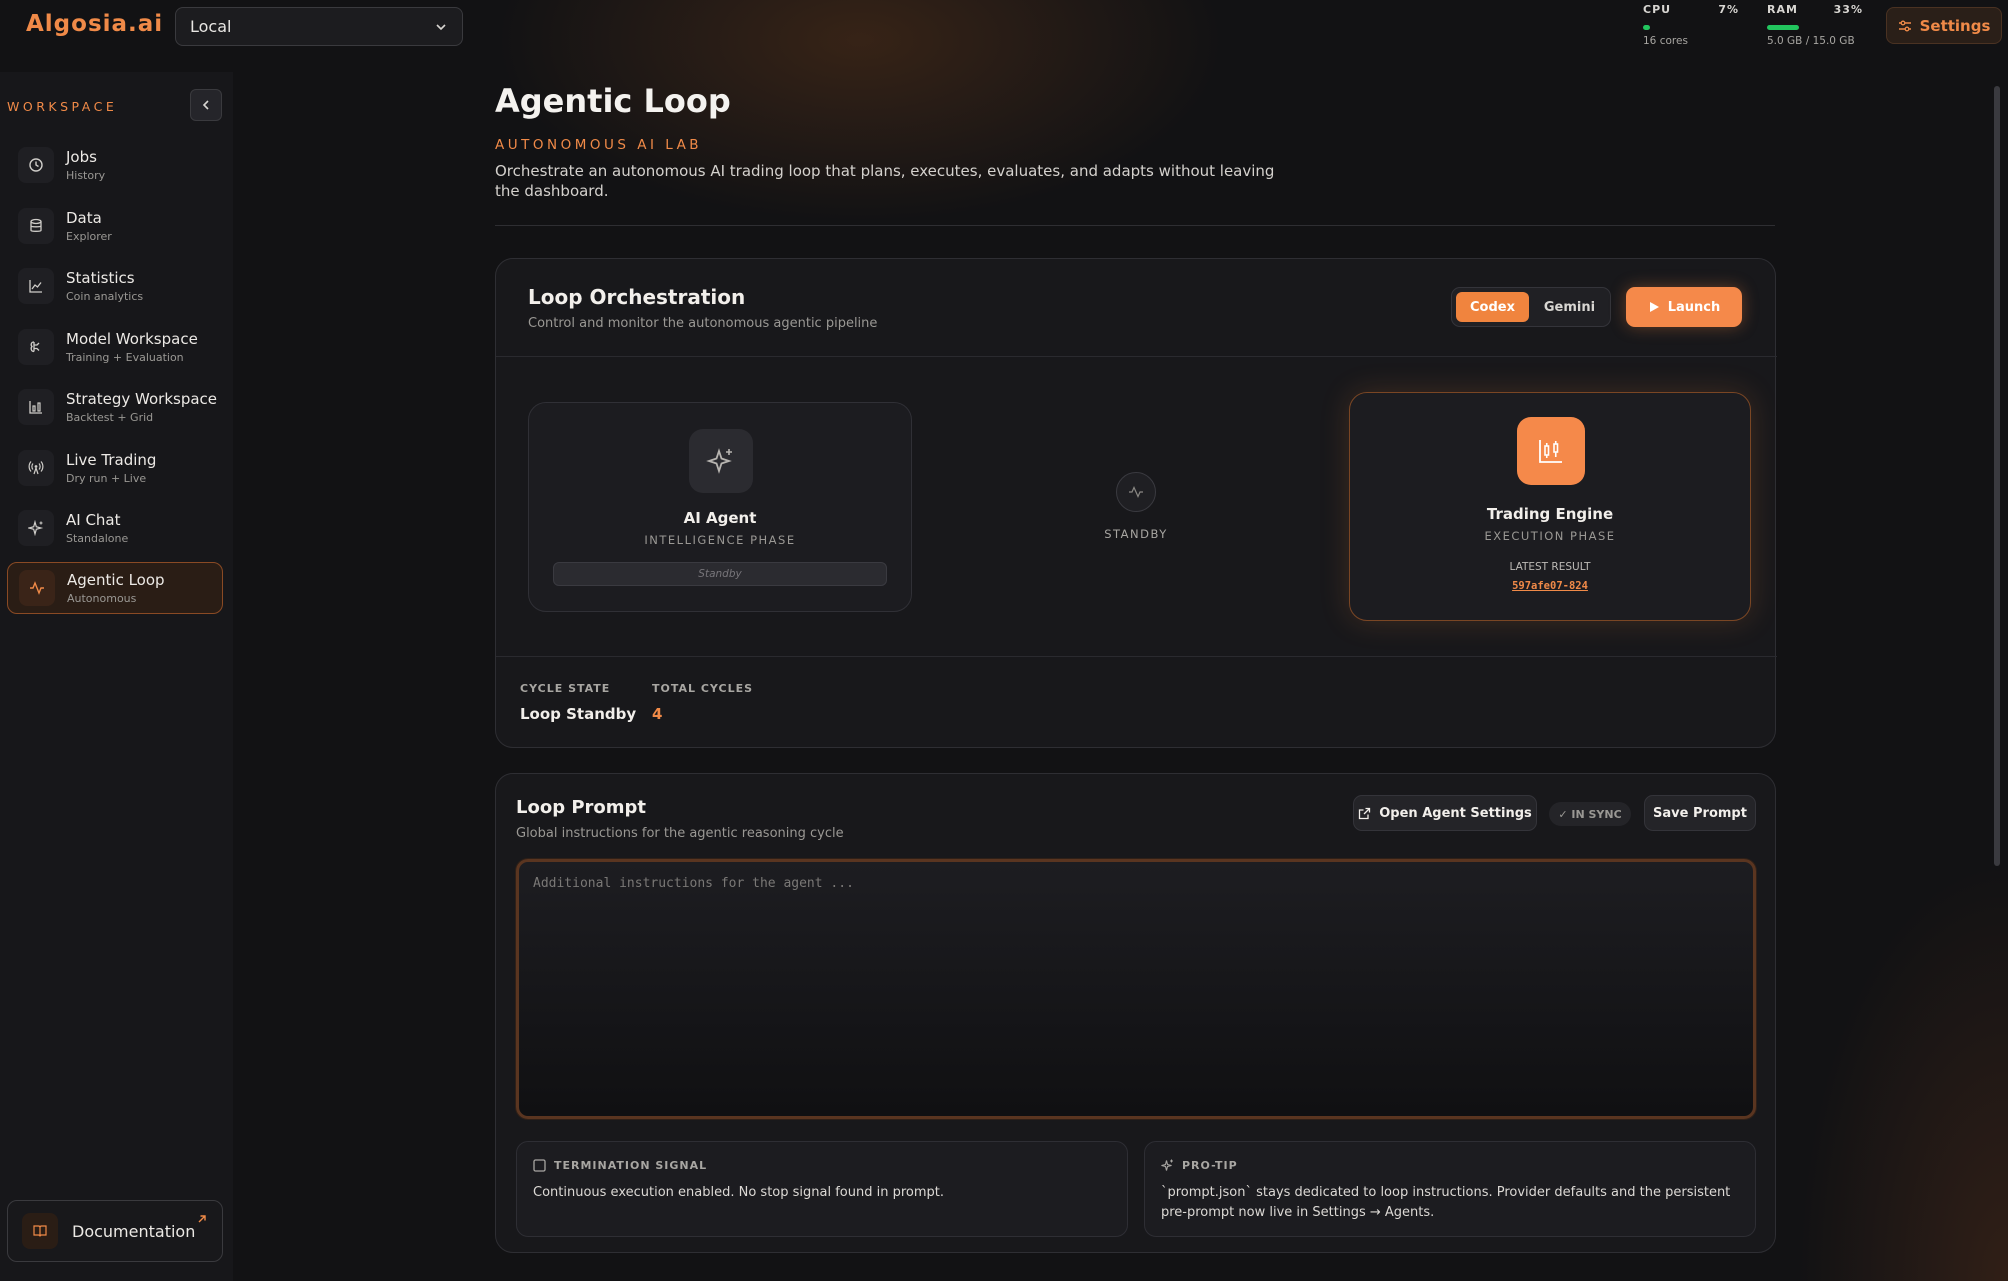 The width and height of the screenshot is (2008, 1281). What do you see at coordinates (115, 226) in the screenshot?
I see `sidebar-item-data: Data Explorer` at bounding box center [115, 226].